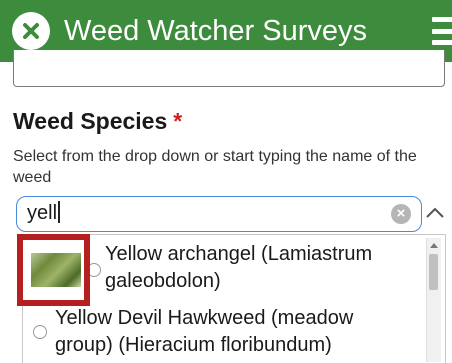 The image size is (452, 363). I want to click on chevron-up-icon, so click(435, 213).